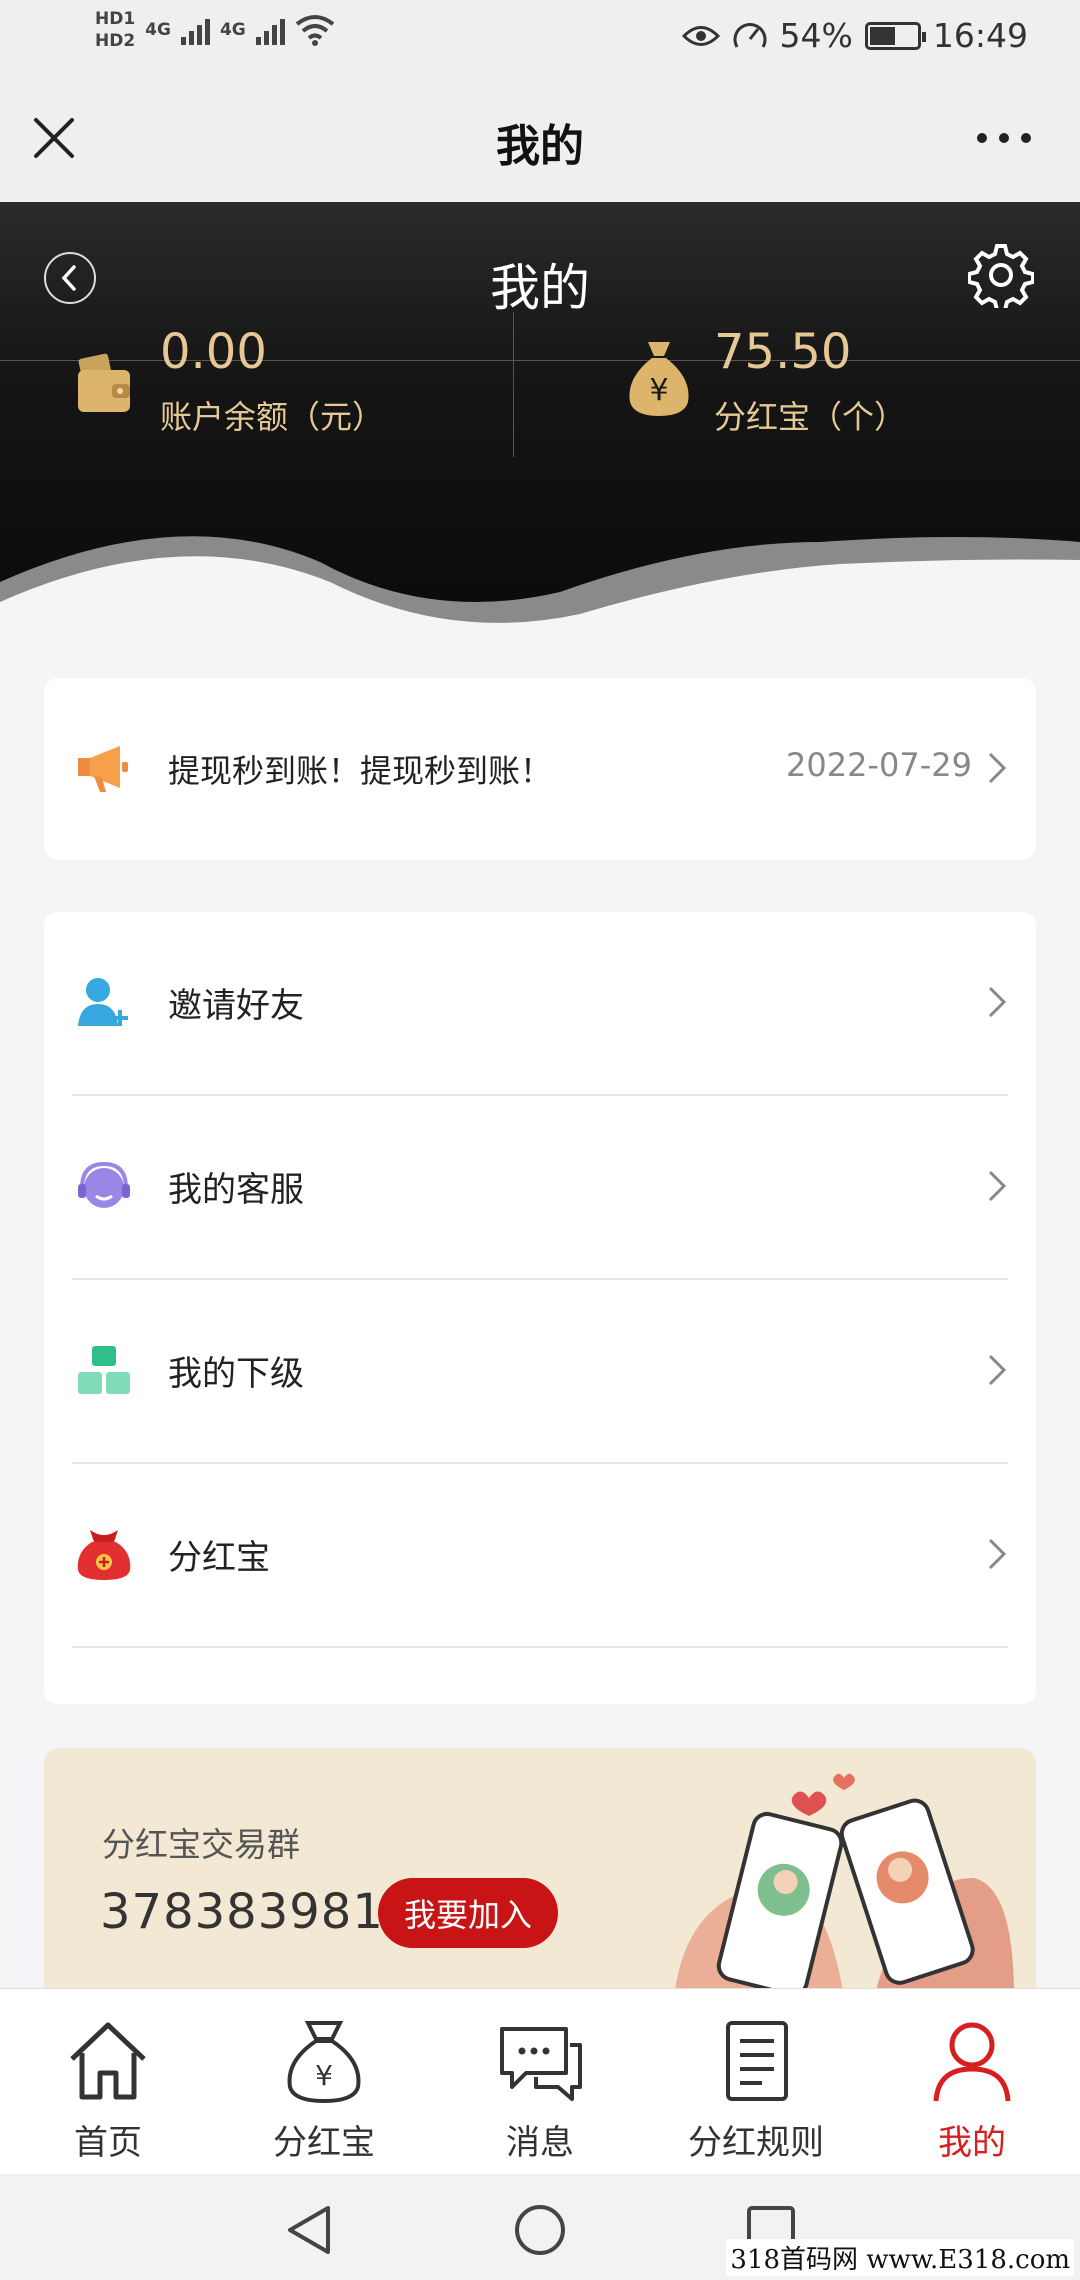 This screenshot has width=1080, height=2280. Describe the element at coordinates (972, 2062) in the screenshot. I see `user-icon` at that location.